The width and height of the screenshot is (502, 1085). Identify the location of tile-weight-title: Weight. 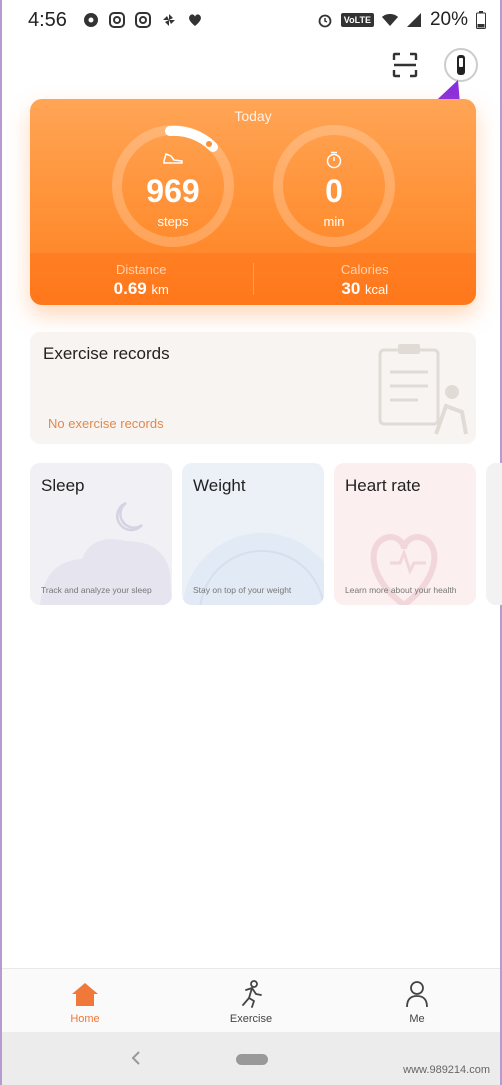
(219, 485).